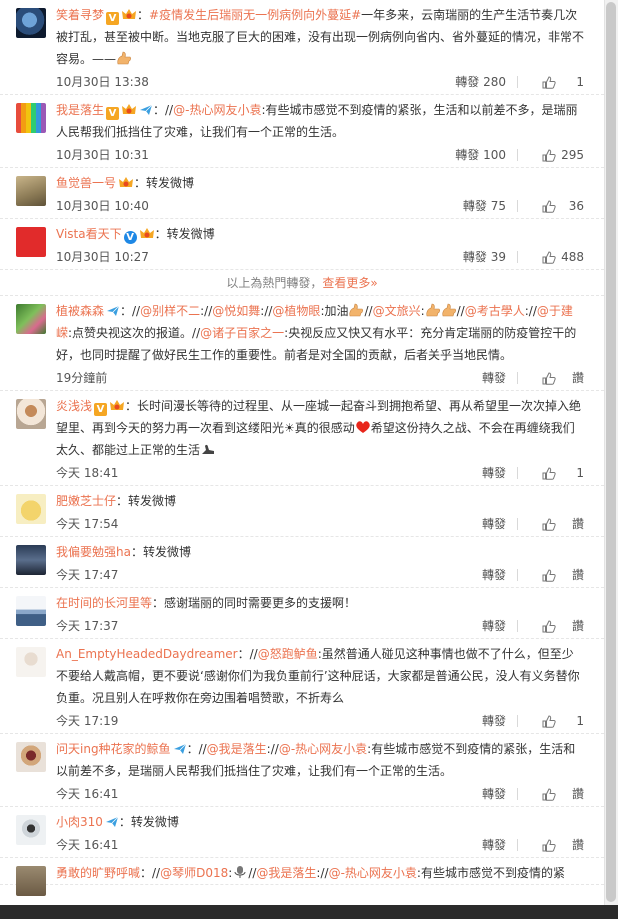 The image size is (618, 919). Describe the element at coordinates (80, 311) in the screenshot. I see `username-link: 植被森森` at that location.